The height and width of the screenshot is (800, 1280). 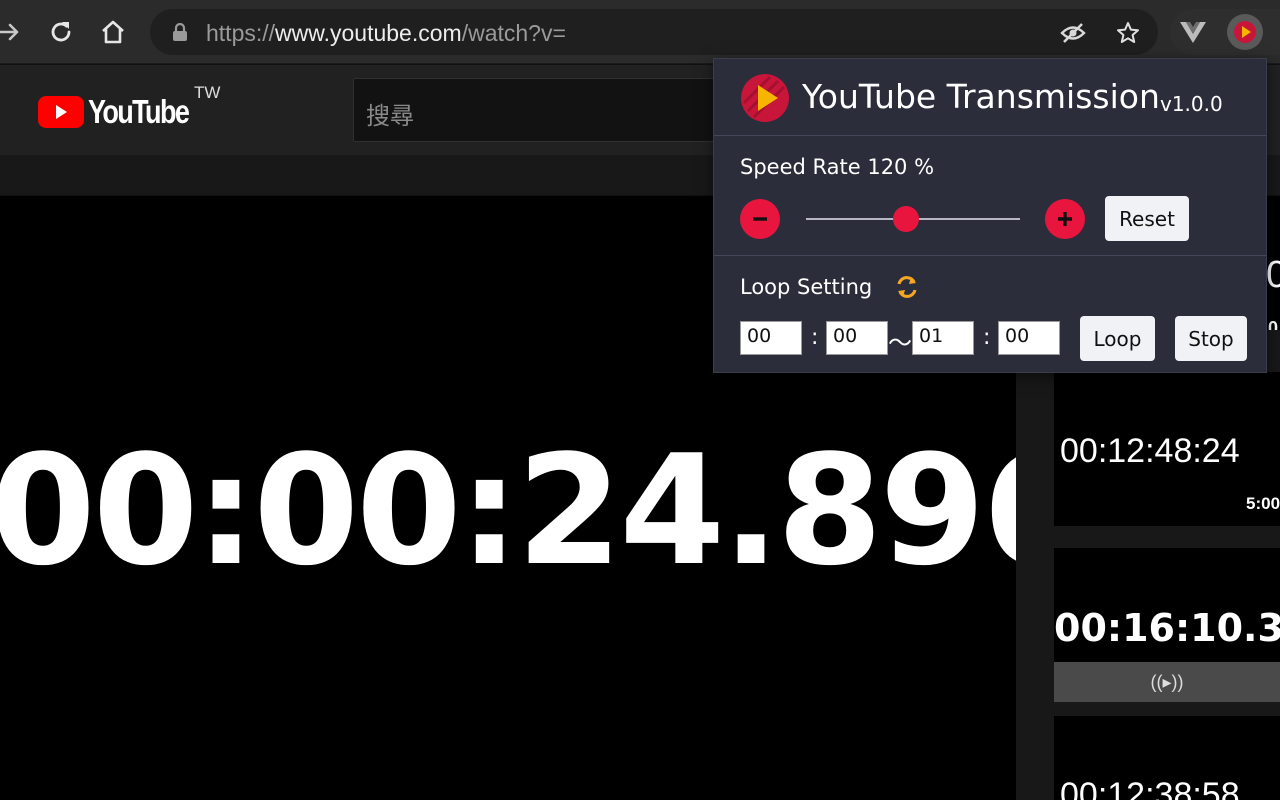 I want to click on search-input: 搜尋, so click(x=538, y=110).